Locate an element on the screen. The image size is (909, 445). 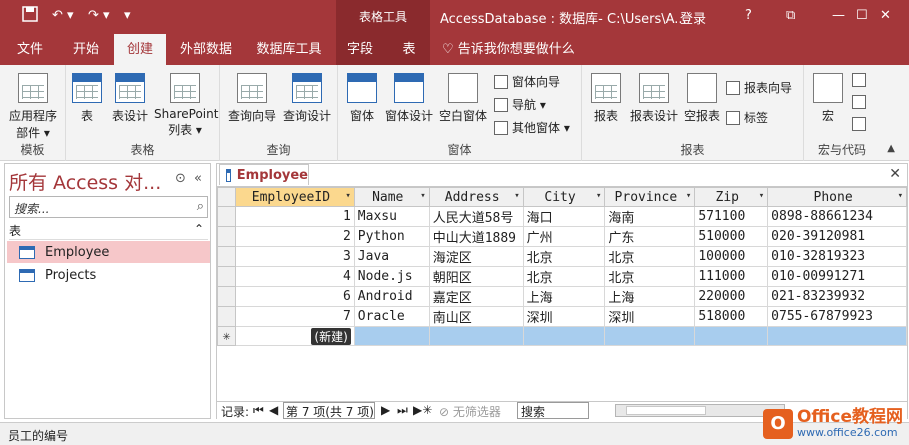
minimize-button: — is located at coordinates (838, 15).